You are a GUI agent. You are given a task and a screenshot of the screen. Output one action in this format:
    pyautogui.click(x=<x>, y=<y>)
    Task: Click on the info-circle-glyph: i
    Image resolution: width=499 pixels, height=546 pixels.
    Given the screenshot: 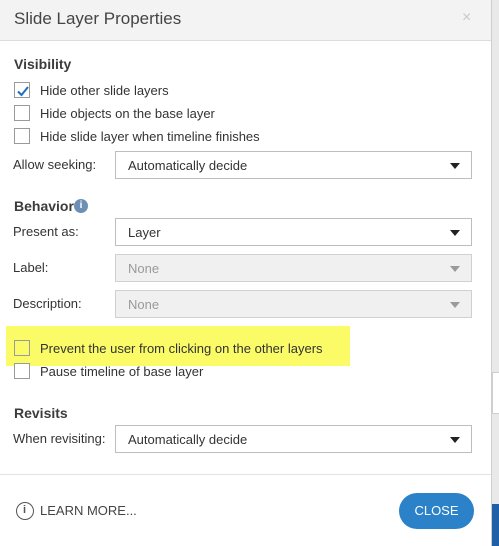 What is the action you would take?
    pyautogui.click(x=24, y=510)
    